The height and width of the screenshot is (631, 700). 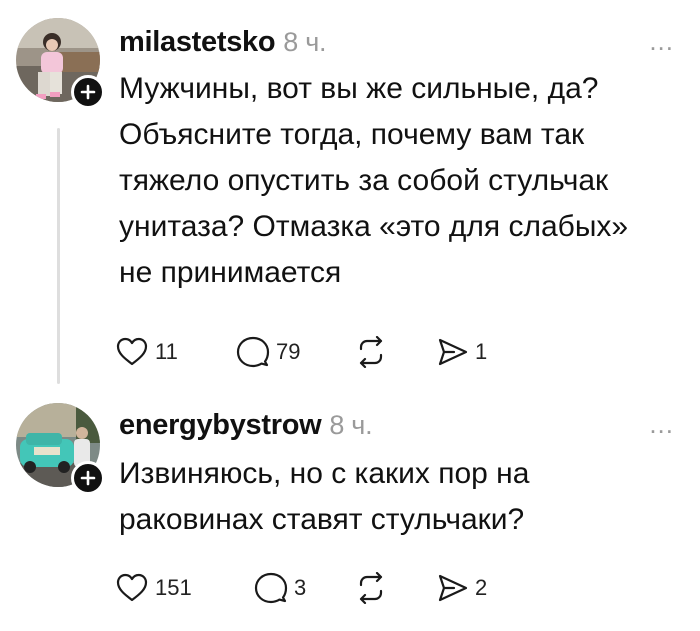 What do you see at coordinates (153, 588) in the screenshot?
I see `like-button: 151` at bounding box center [153, 588].